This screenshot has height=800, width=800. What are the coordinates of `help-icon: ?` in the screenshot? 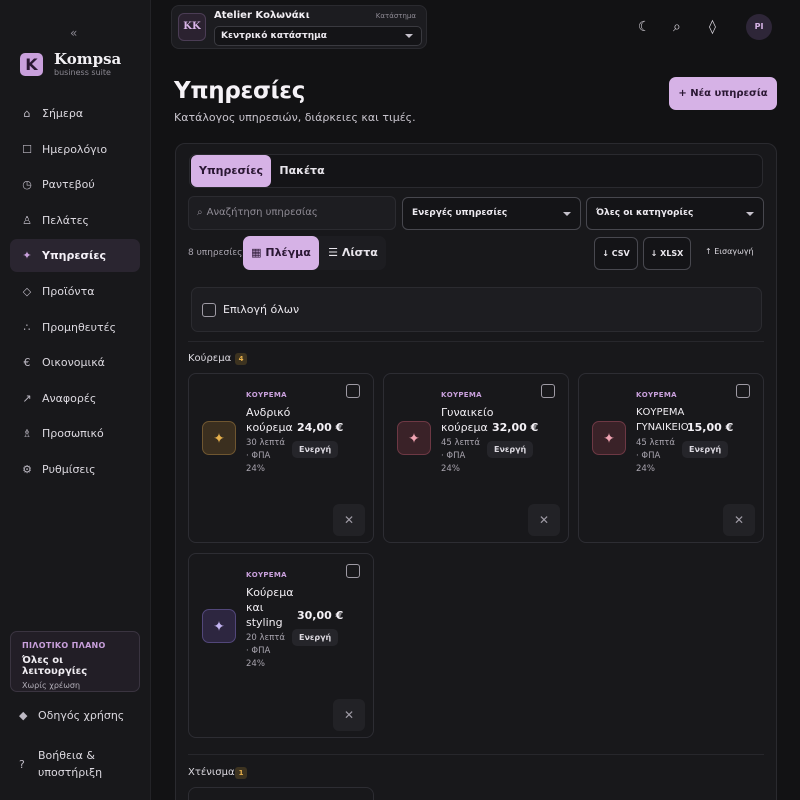 It's located at (22, 764).